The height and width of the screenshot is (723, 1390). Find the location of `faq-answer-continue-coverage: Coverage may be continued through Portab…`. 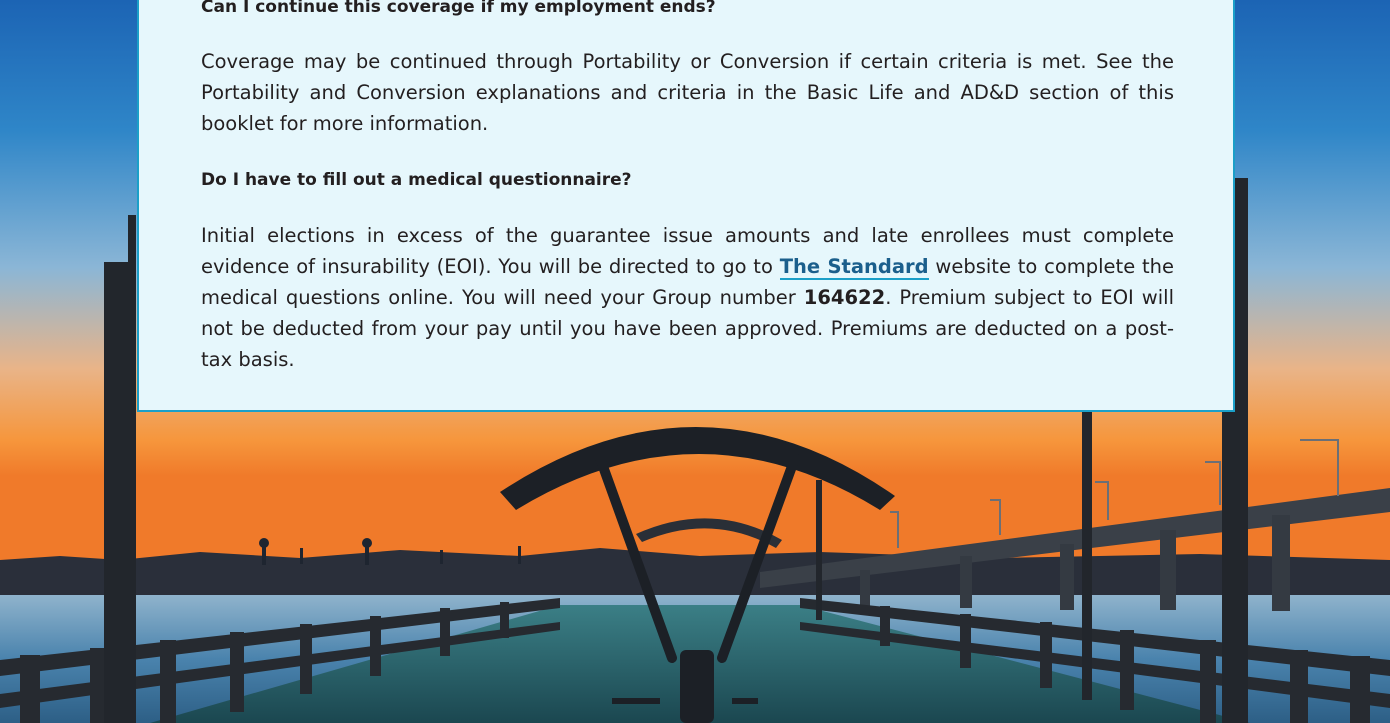

faq-answer-continue-coverage: Coverage may be continued through Portab… is located at coordinates (687, 92).